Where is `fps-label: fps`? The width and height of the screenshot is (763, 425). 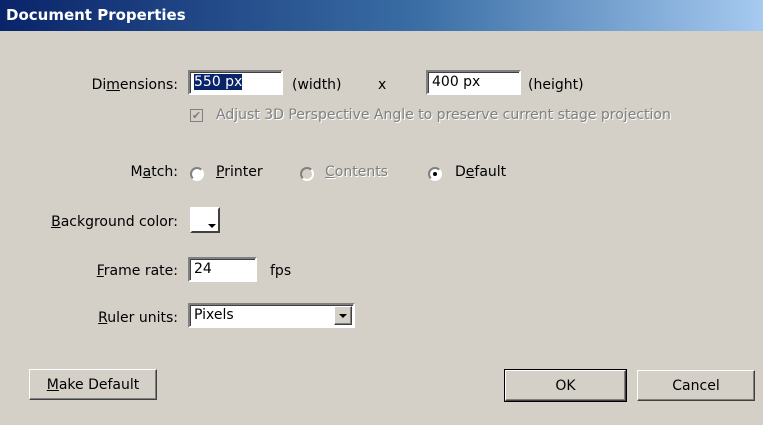 fps-label: fps is located at coordinates (281, 271).